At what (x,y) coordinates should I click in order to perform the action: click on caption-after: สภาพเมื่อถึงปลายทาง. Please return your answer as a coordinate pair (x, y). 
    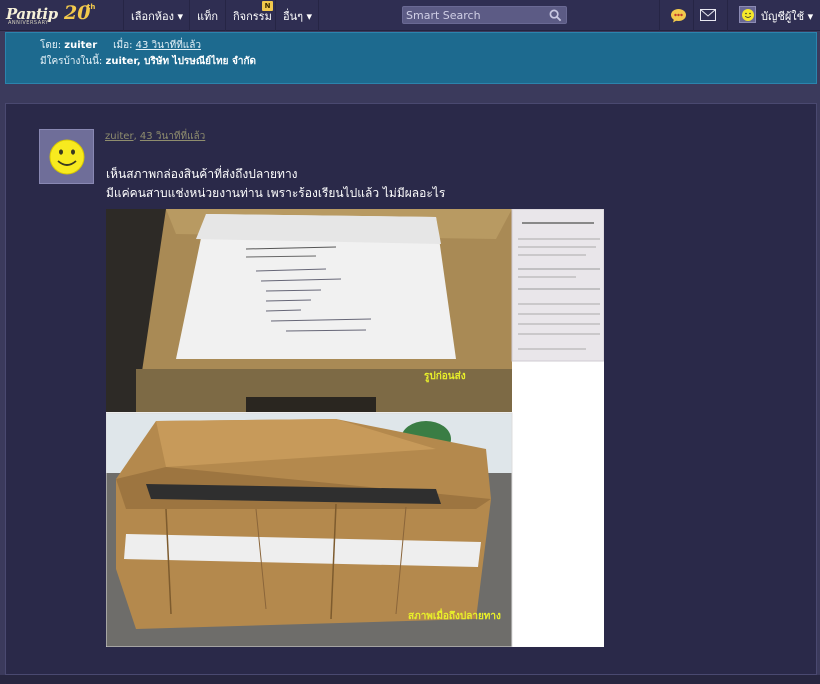
    Looking at the image, I should click on (454, 615).